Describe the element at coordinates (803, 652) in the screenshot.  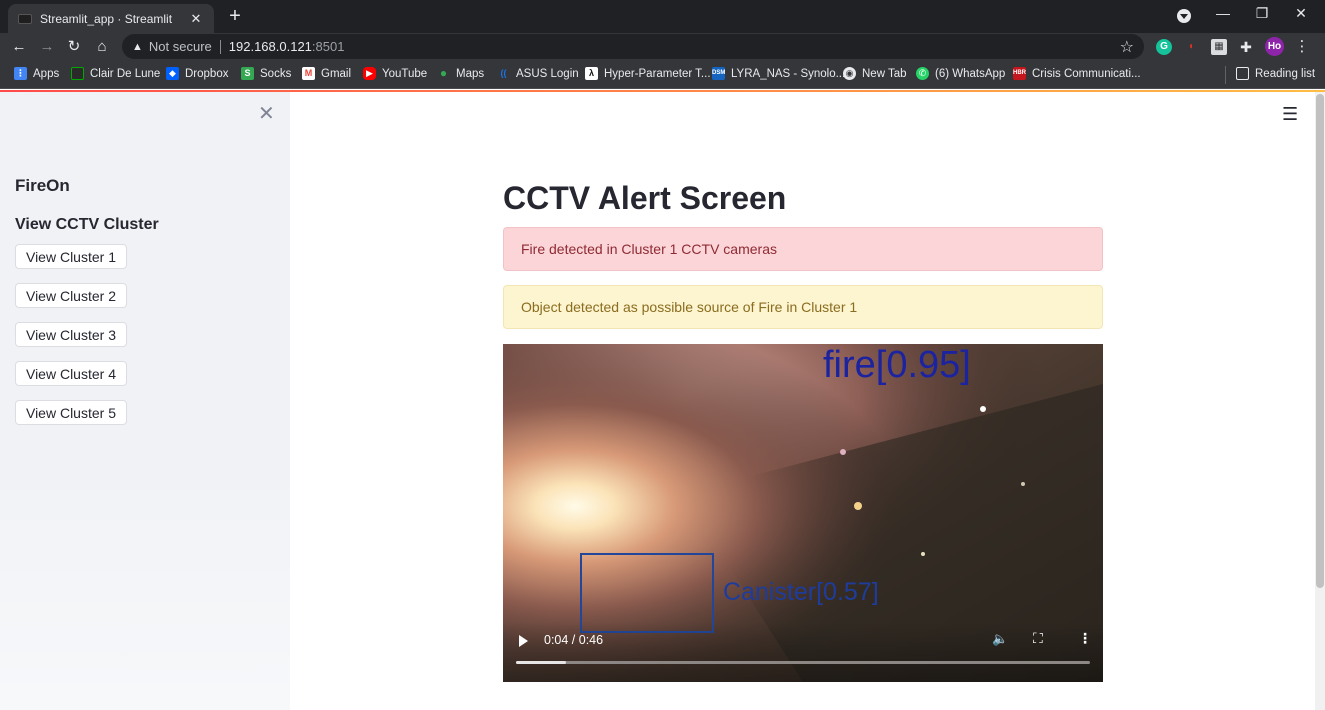
I see `video-controls: 0:04 / 0:46 🔈 ⛶ ⋮` at that location.